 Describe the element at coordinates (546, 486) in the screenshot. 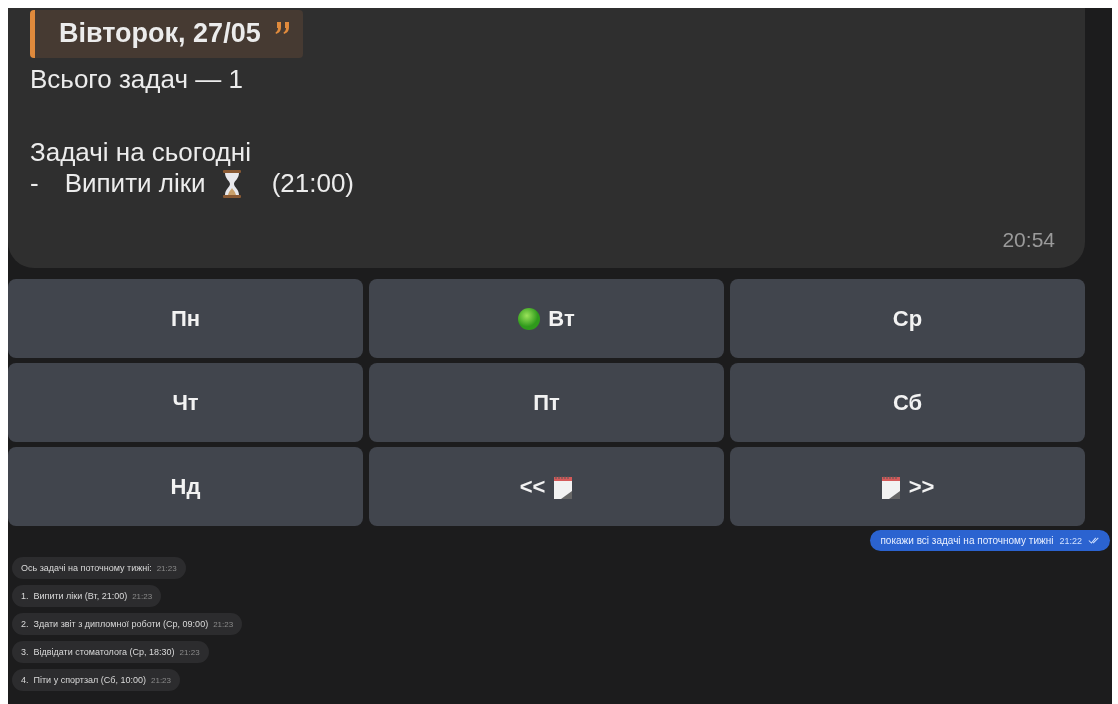

I see `keyboard-button: <<` at that location.